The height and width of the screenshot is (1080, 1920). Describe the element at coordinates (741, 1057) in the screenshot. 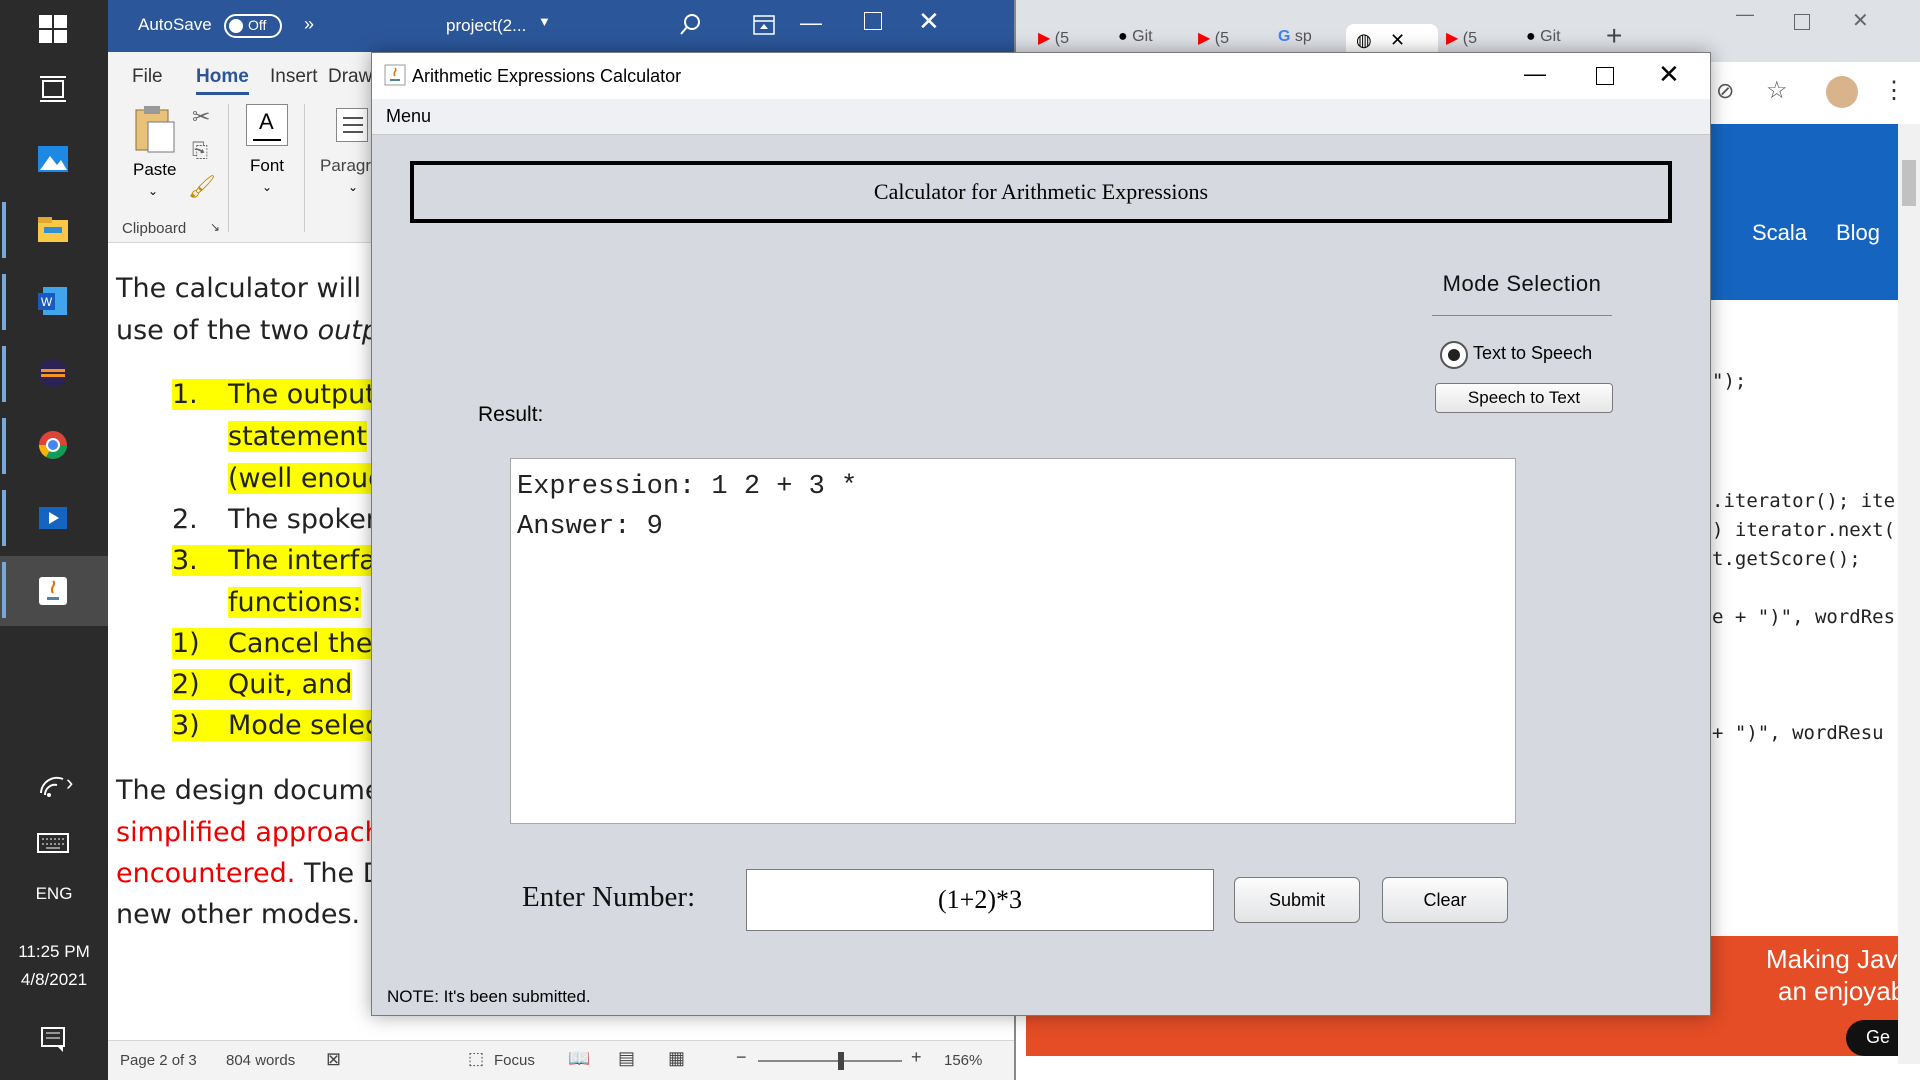

I see `zoom-out-icon: −` at that location.